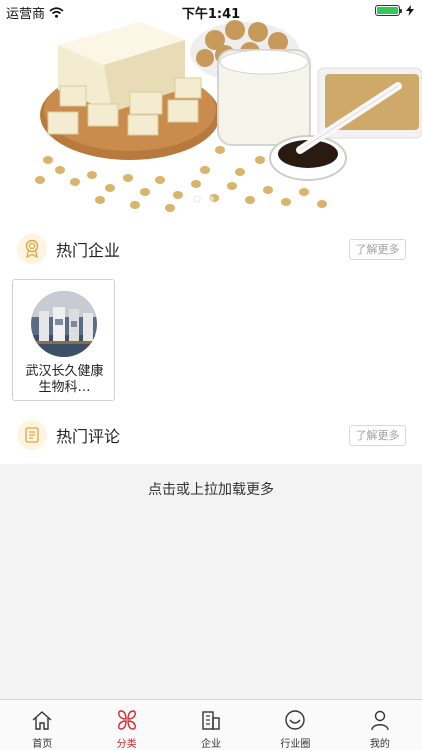 This screenshot has height=750, width=422. Describe the element at coordinates (88, 436) in the screenshot. I see `hot-comments-title: 热门评论` at that location.